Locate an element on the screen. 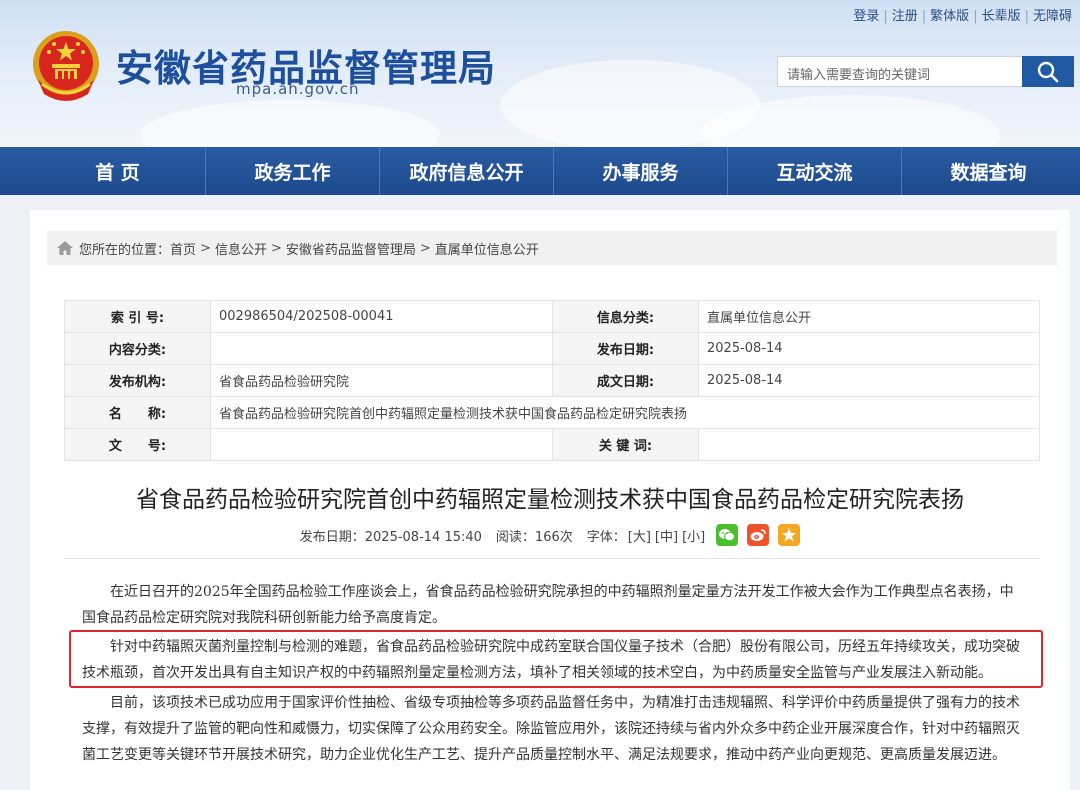 This screenshot has height=790, width=1080. font-size-medium: [中] is located at coordinates (666, 535).